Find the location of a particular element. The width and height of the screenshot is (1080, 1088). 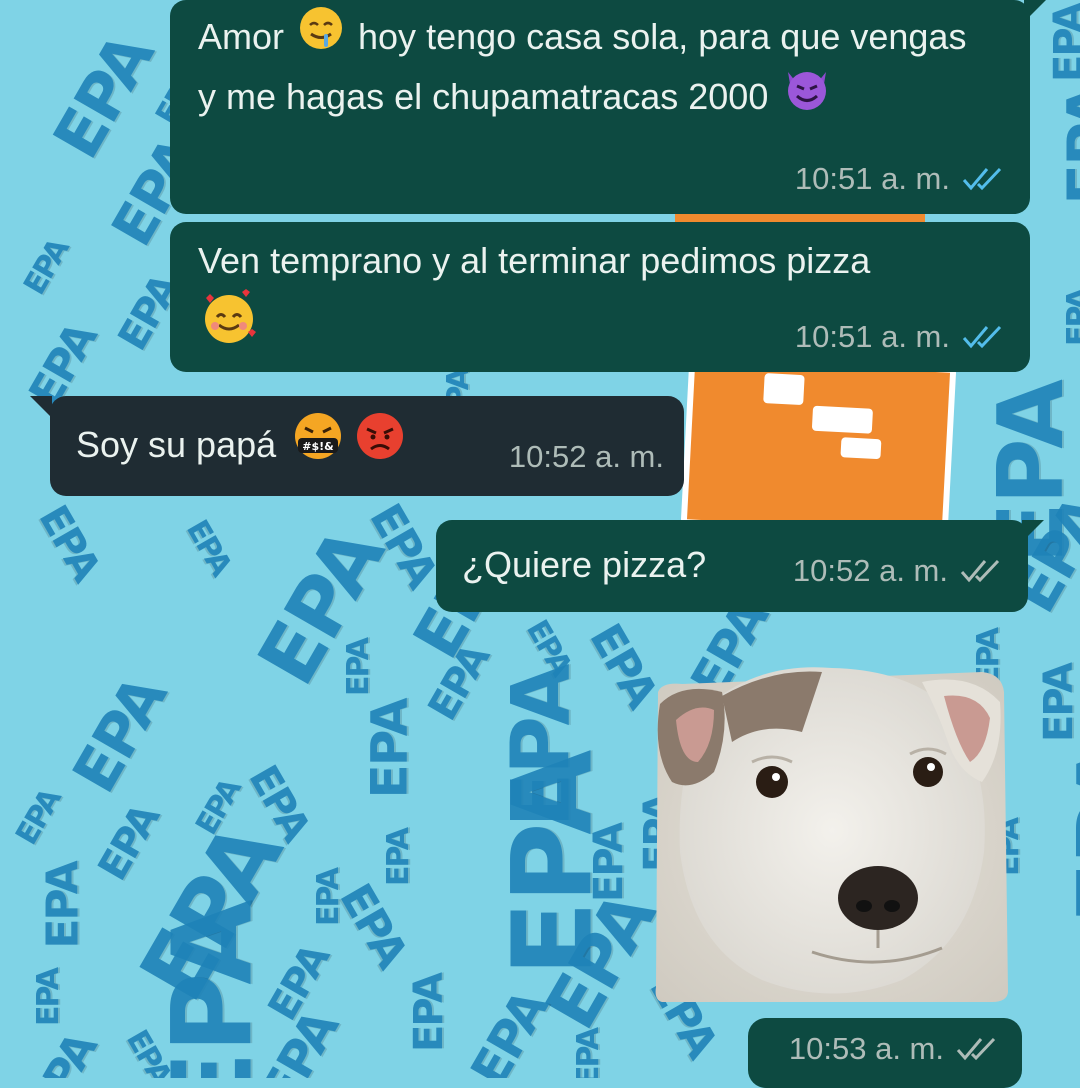

face-with-symbols-on-mouth-icon: #$!& is located at coordinates (318, 444).